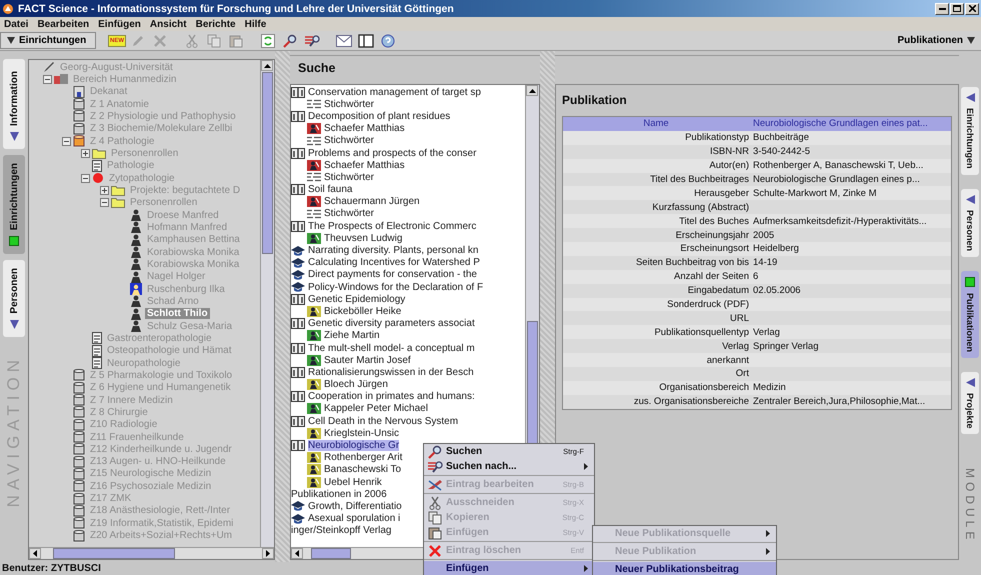 The height and width of the screenshot is (575, 981). Describe the element at coordinates (383, 421) in the screenshot. I see `list-item: Cell Death in the Nervous System` at that location.